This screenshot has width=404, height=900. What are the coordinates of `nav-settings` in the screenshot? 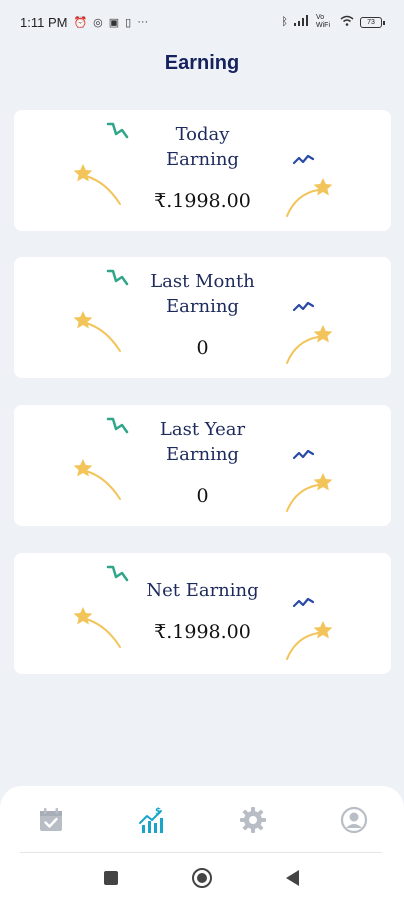 It's located at (253, 820).